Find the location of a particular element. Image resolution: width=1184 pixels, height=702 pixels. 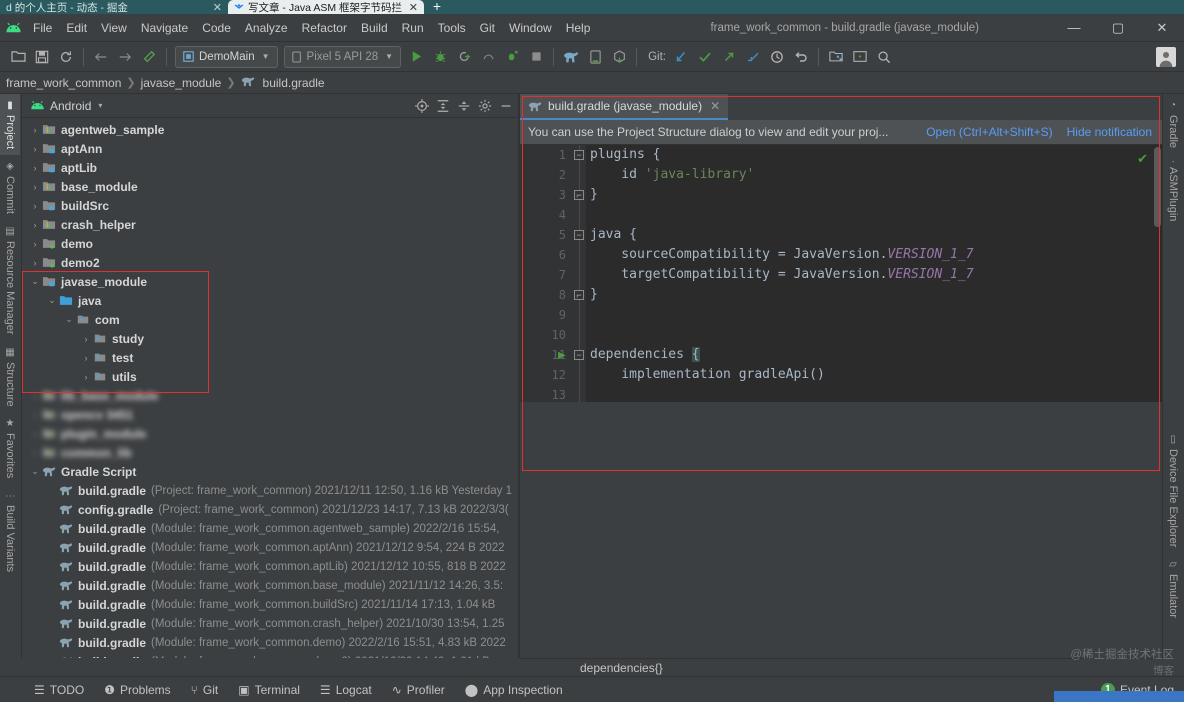

window-maximize-button: ▢ is located at coordinates (1118, 28).